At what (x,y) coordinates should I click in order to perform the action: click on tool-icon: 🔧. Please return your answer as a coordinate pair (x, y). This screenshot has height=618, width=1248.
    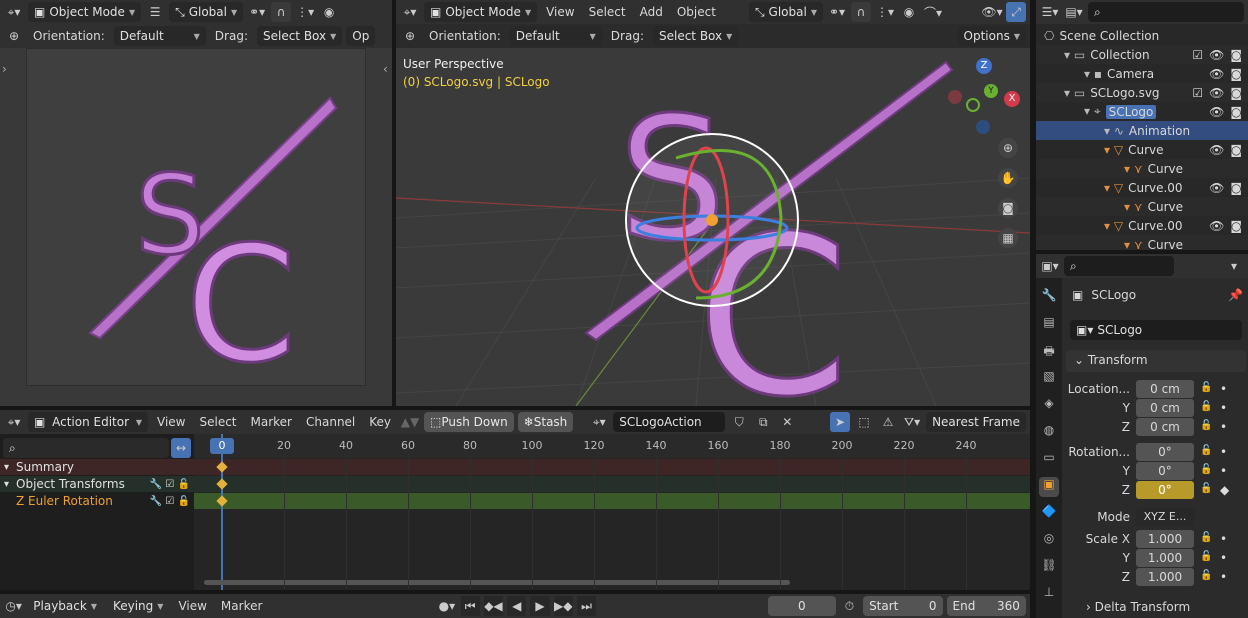
    Looking at the image, I should click on (1049, 298).